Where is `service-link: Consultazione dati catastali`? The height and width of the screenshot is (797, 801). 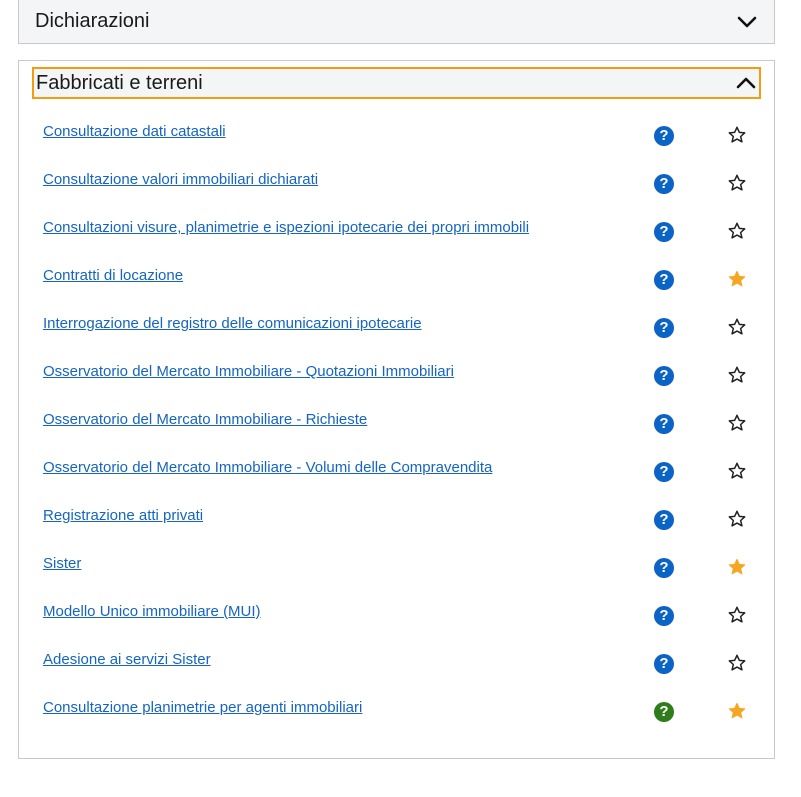
service-link: Consultazione dati catastali is located at coordinates (134, 131).